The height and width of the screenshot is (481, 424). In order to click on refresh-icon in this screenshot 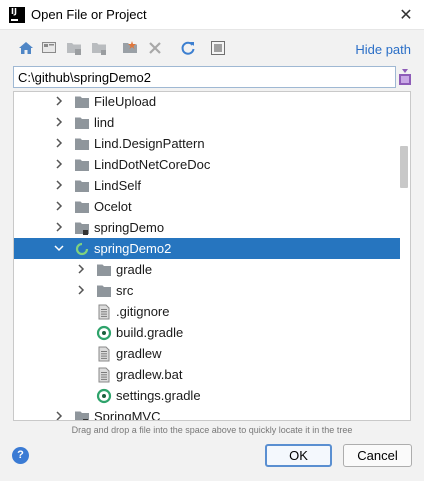, I will do `click(188, 48)`.